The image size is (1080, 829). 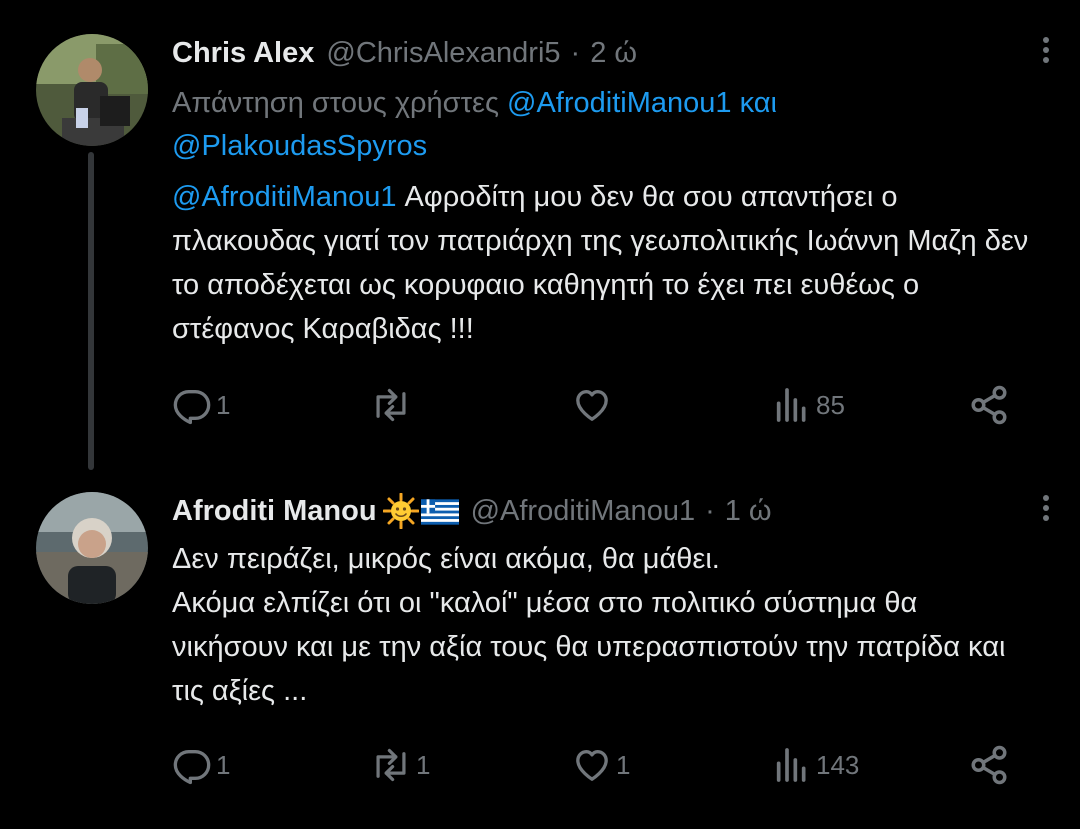 I want to click on like-count: 1, so click(x=623, y=764).